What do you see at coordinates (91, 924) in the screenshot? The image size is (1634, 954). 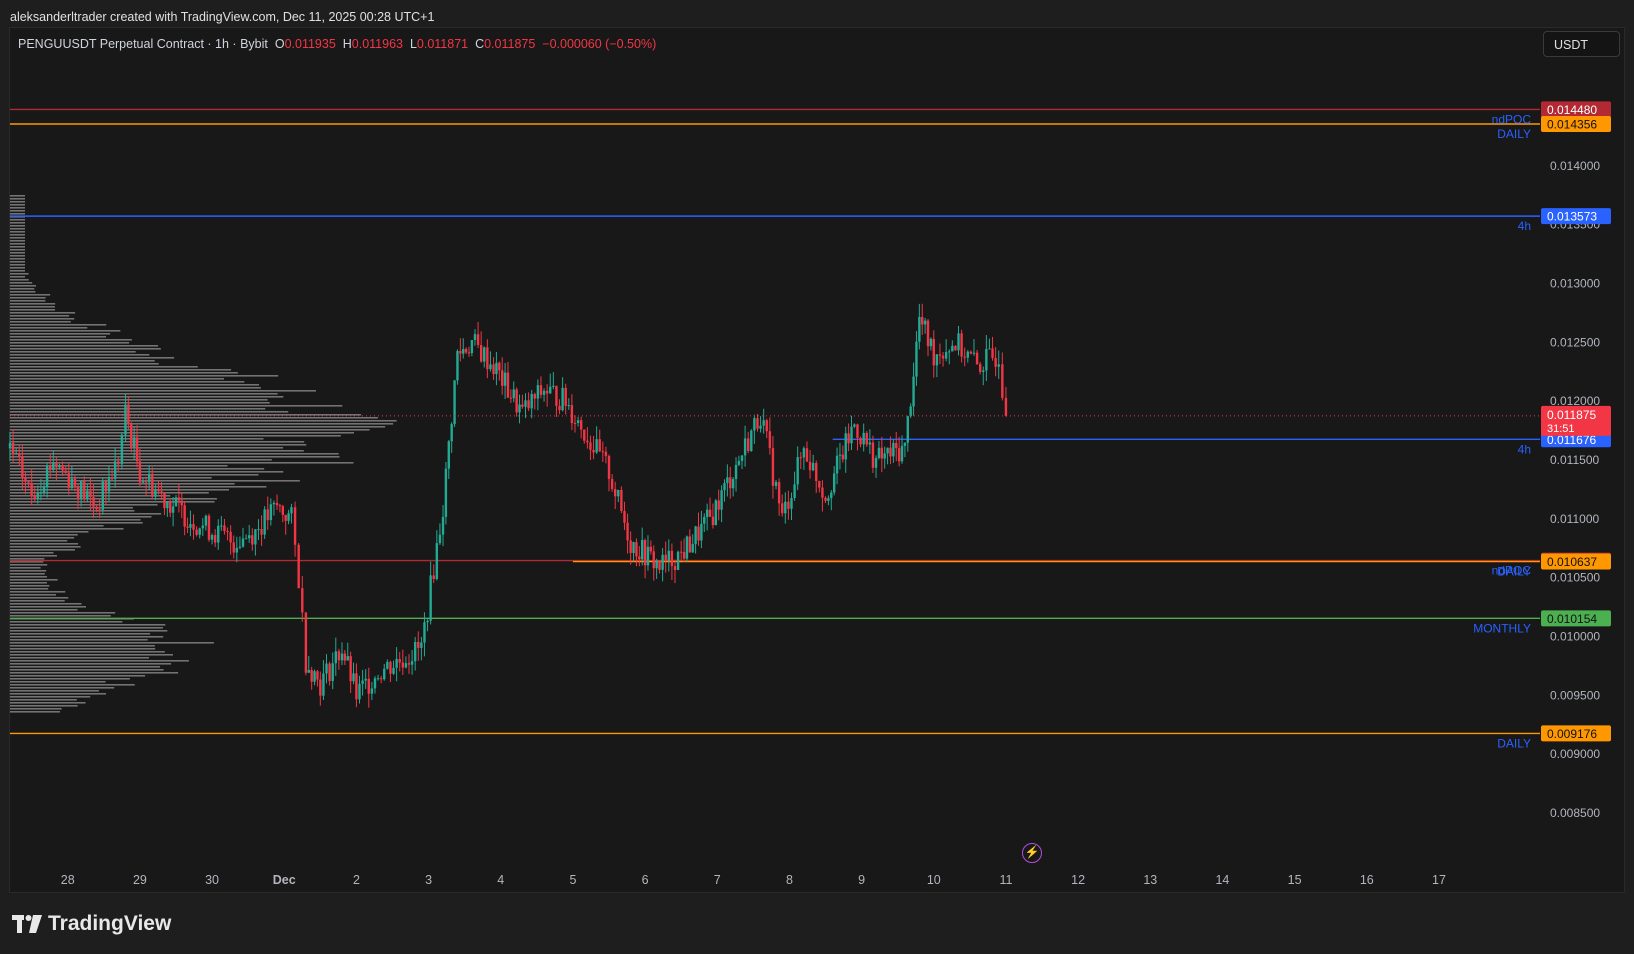 I see `tradingview-logo: TradingView` at bounding box center [91, 924].